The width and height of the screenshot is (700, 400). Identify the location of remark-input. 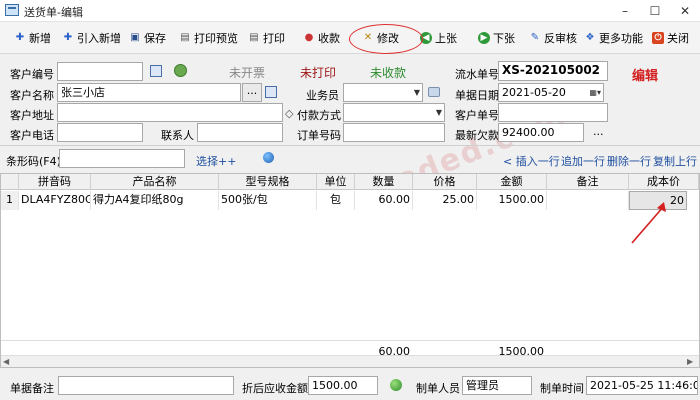
(146, 385).